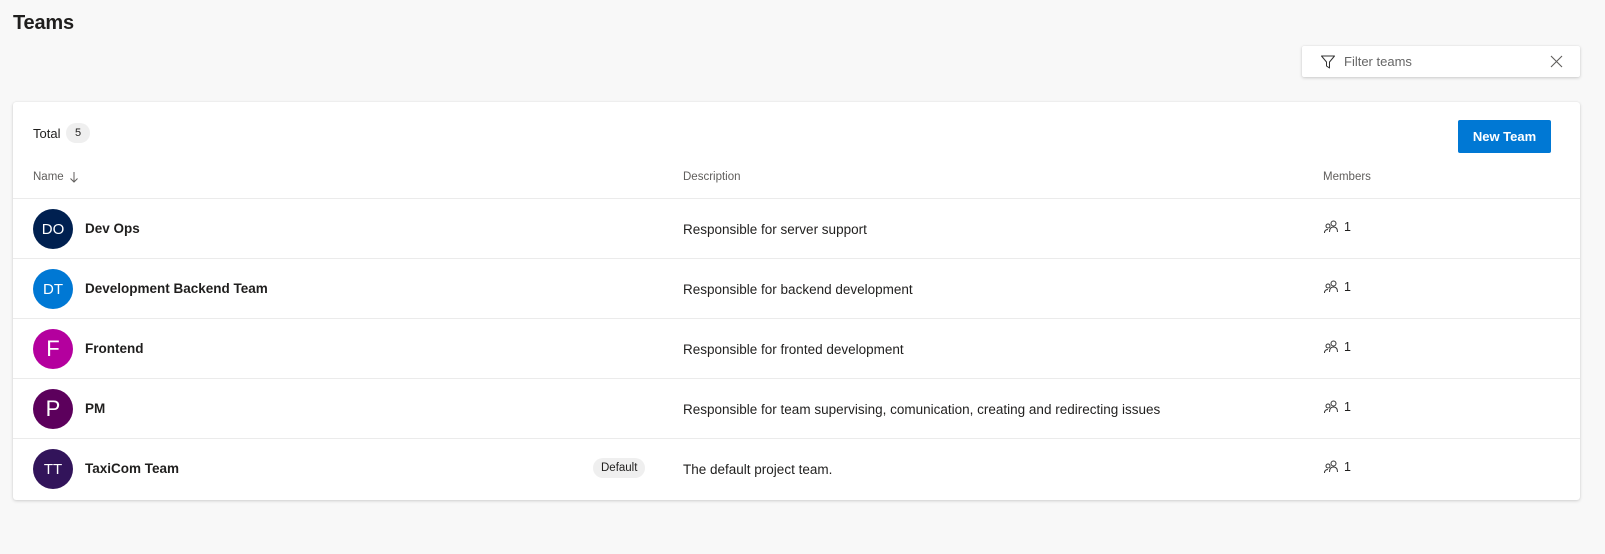  What do you see at coordinates (53, 289) in the screenshot?
I see `avatar: DT` at bounding box center [53, 289].